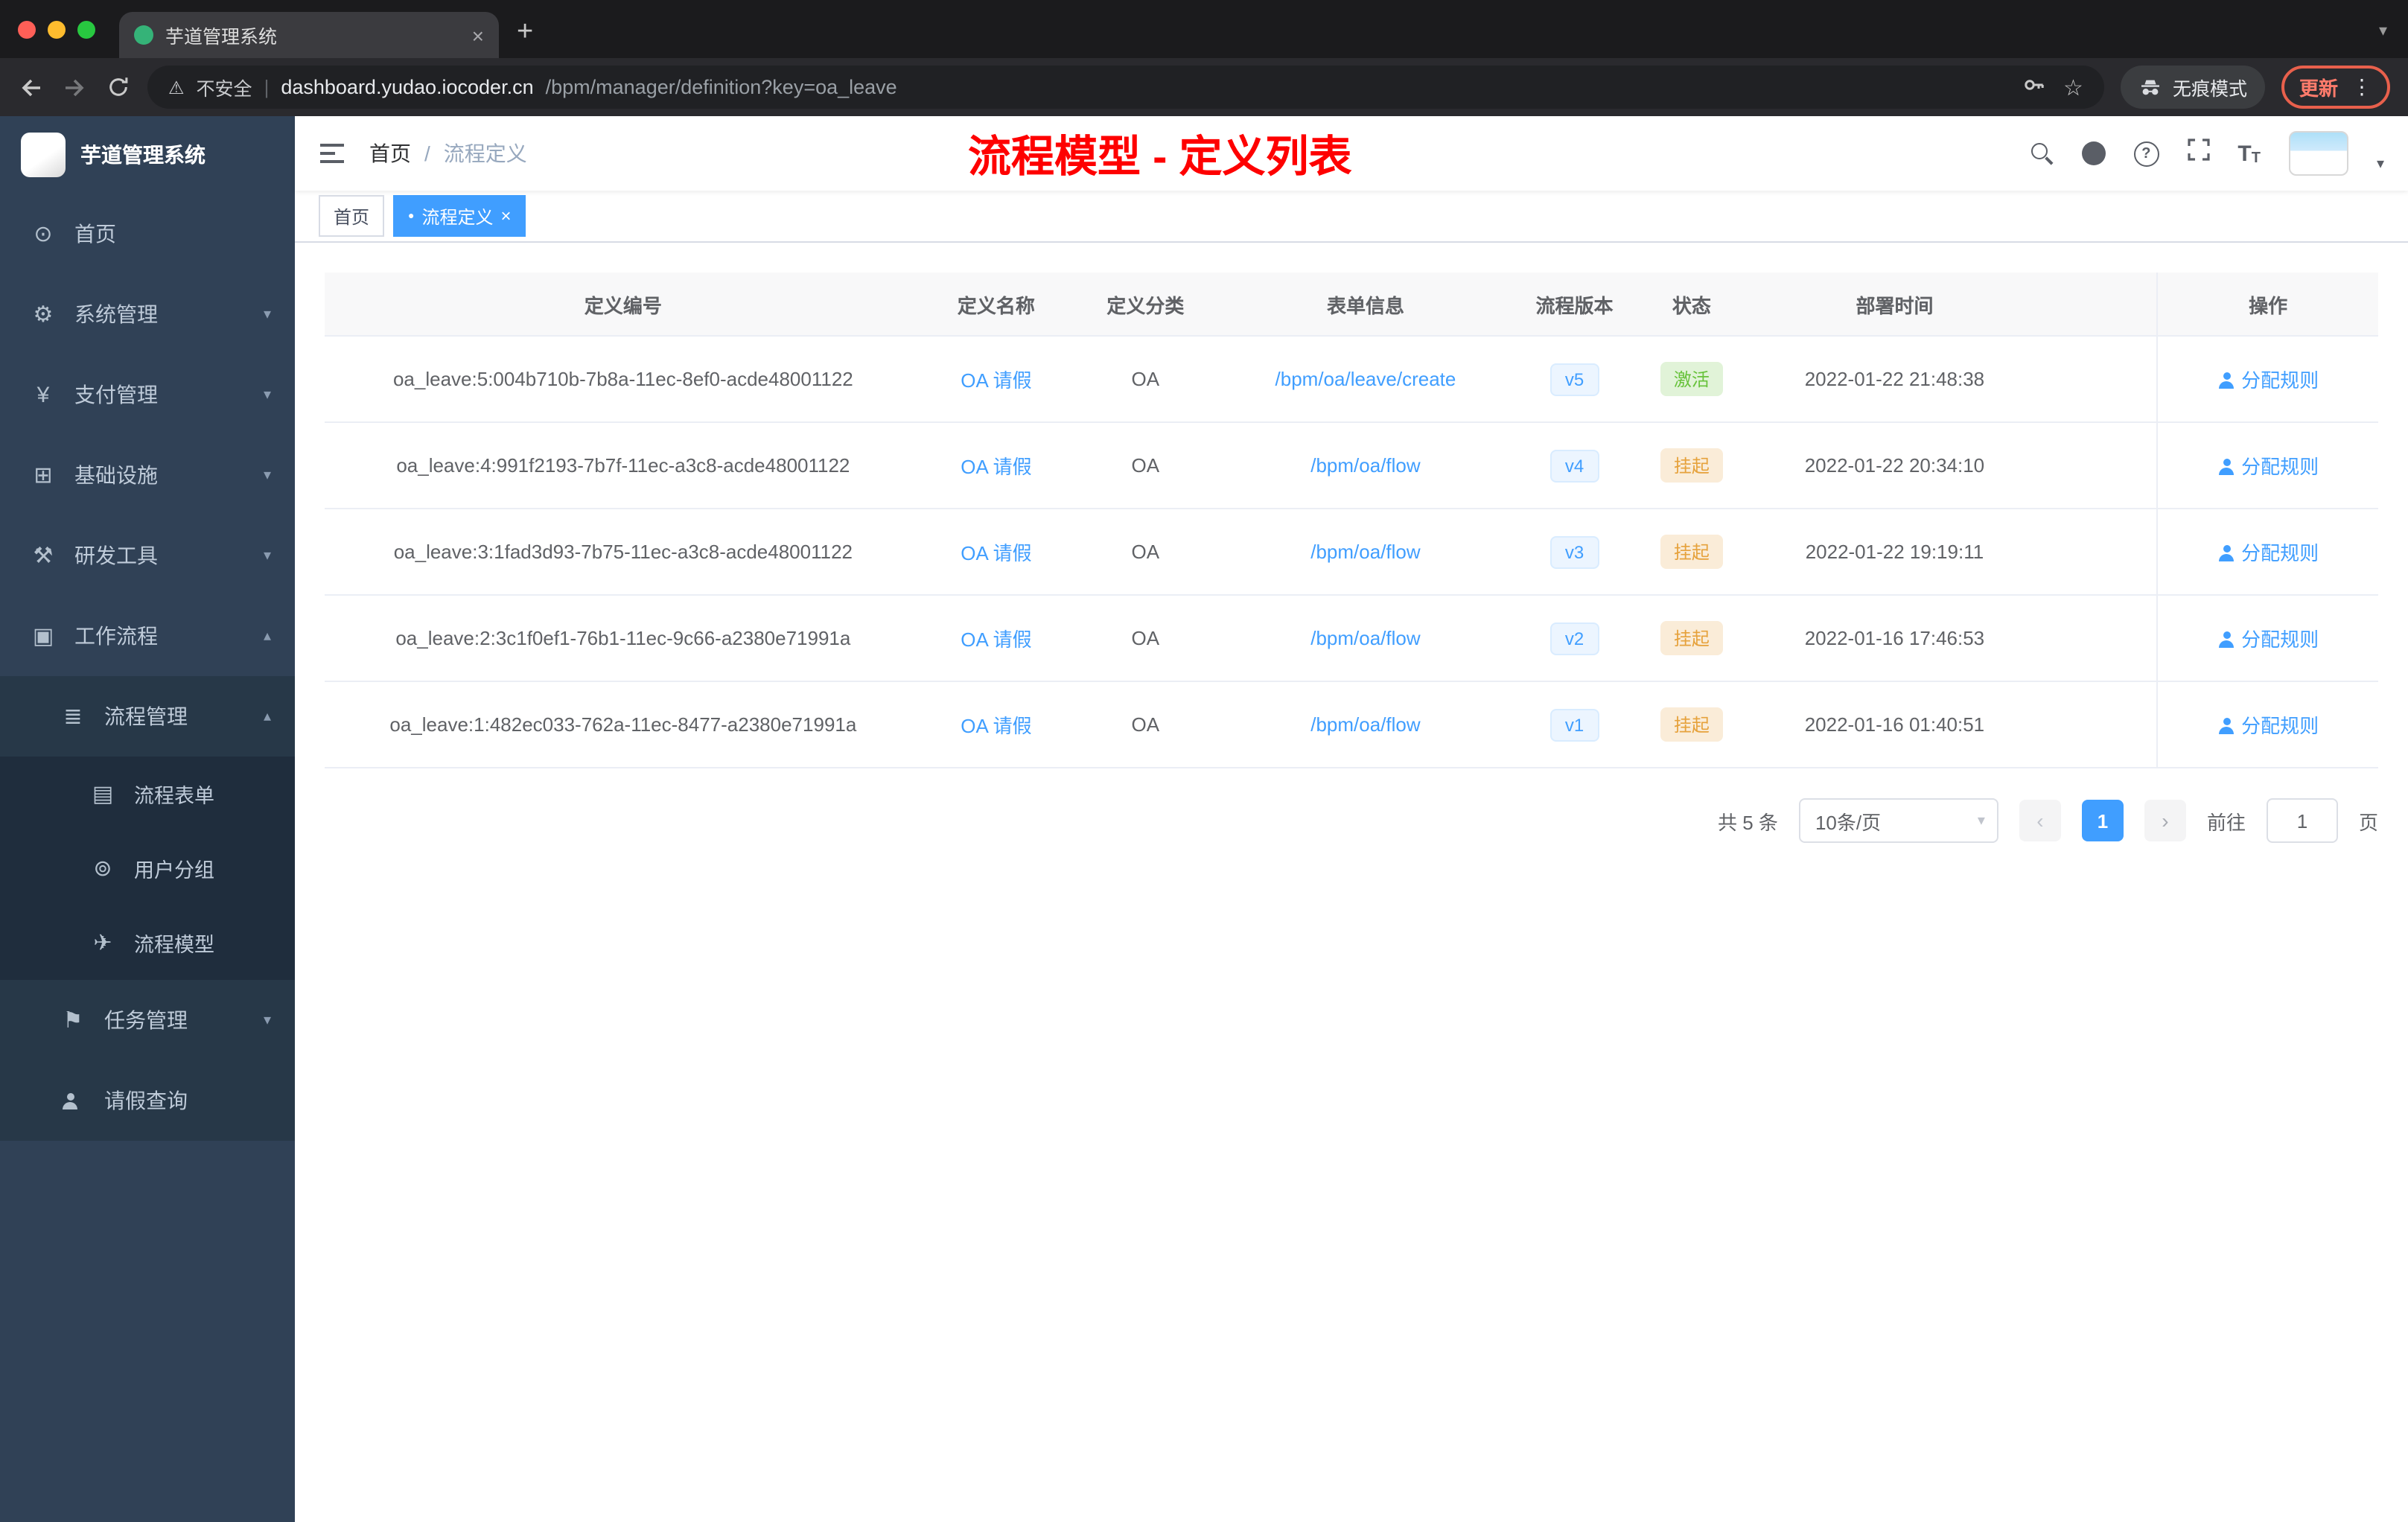 The image size is (2408, 1522). Describe the element at coordinates (147, 794) in the screenshot. I see `sidebar-item-process-form: ▤ 流程表单` at that location.